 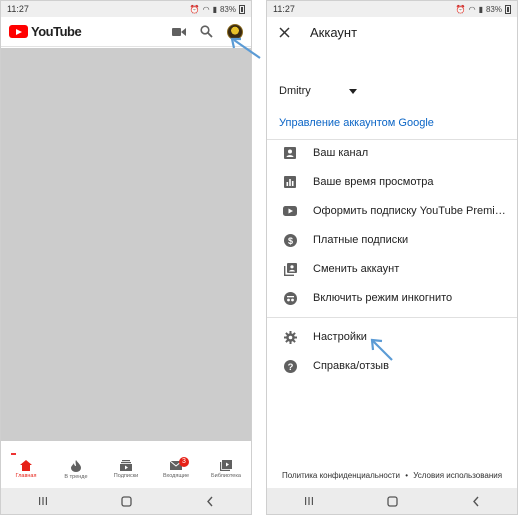 What do you see at coordinates (26, 476) in the screenshot?
I see `nav-label: Главная` at bounding box center [26, 476].